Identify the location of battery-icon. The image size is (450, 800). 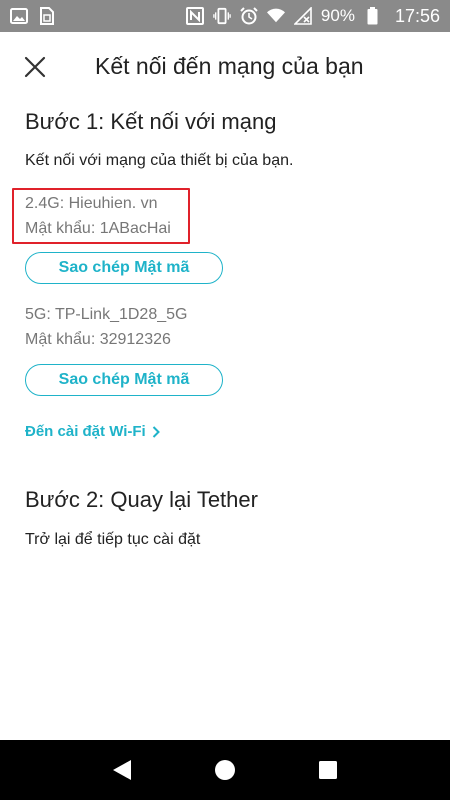
(373, 16).